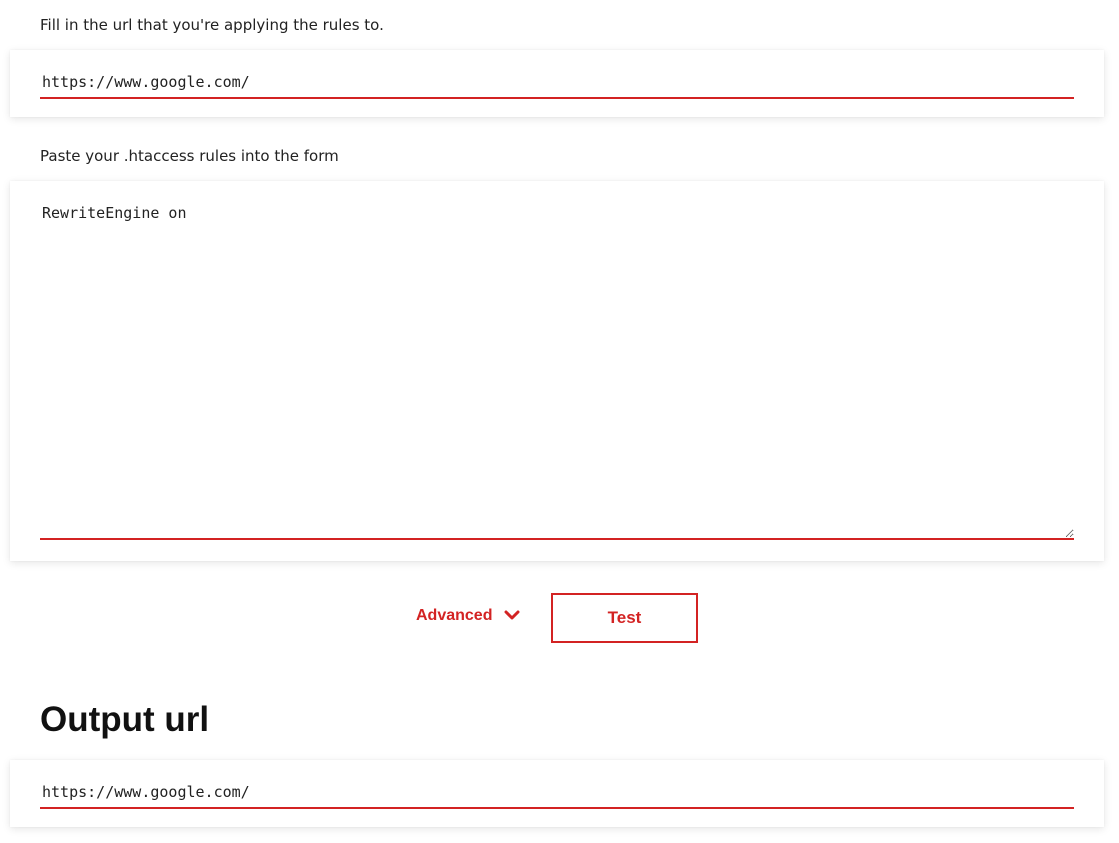  I want to click on url-card, so click(557, 83).